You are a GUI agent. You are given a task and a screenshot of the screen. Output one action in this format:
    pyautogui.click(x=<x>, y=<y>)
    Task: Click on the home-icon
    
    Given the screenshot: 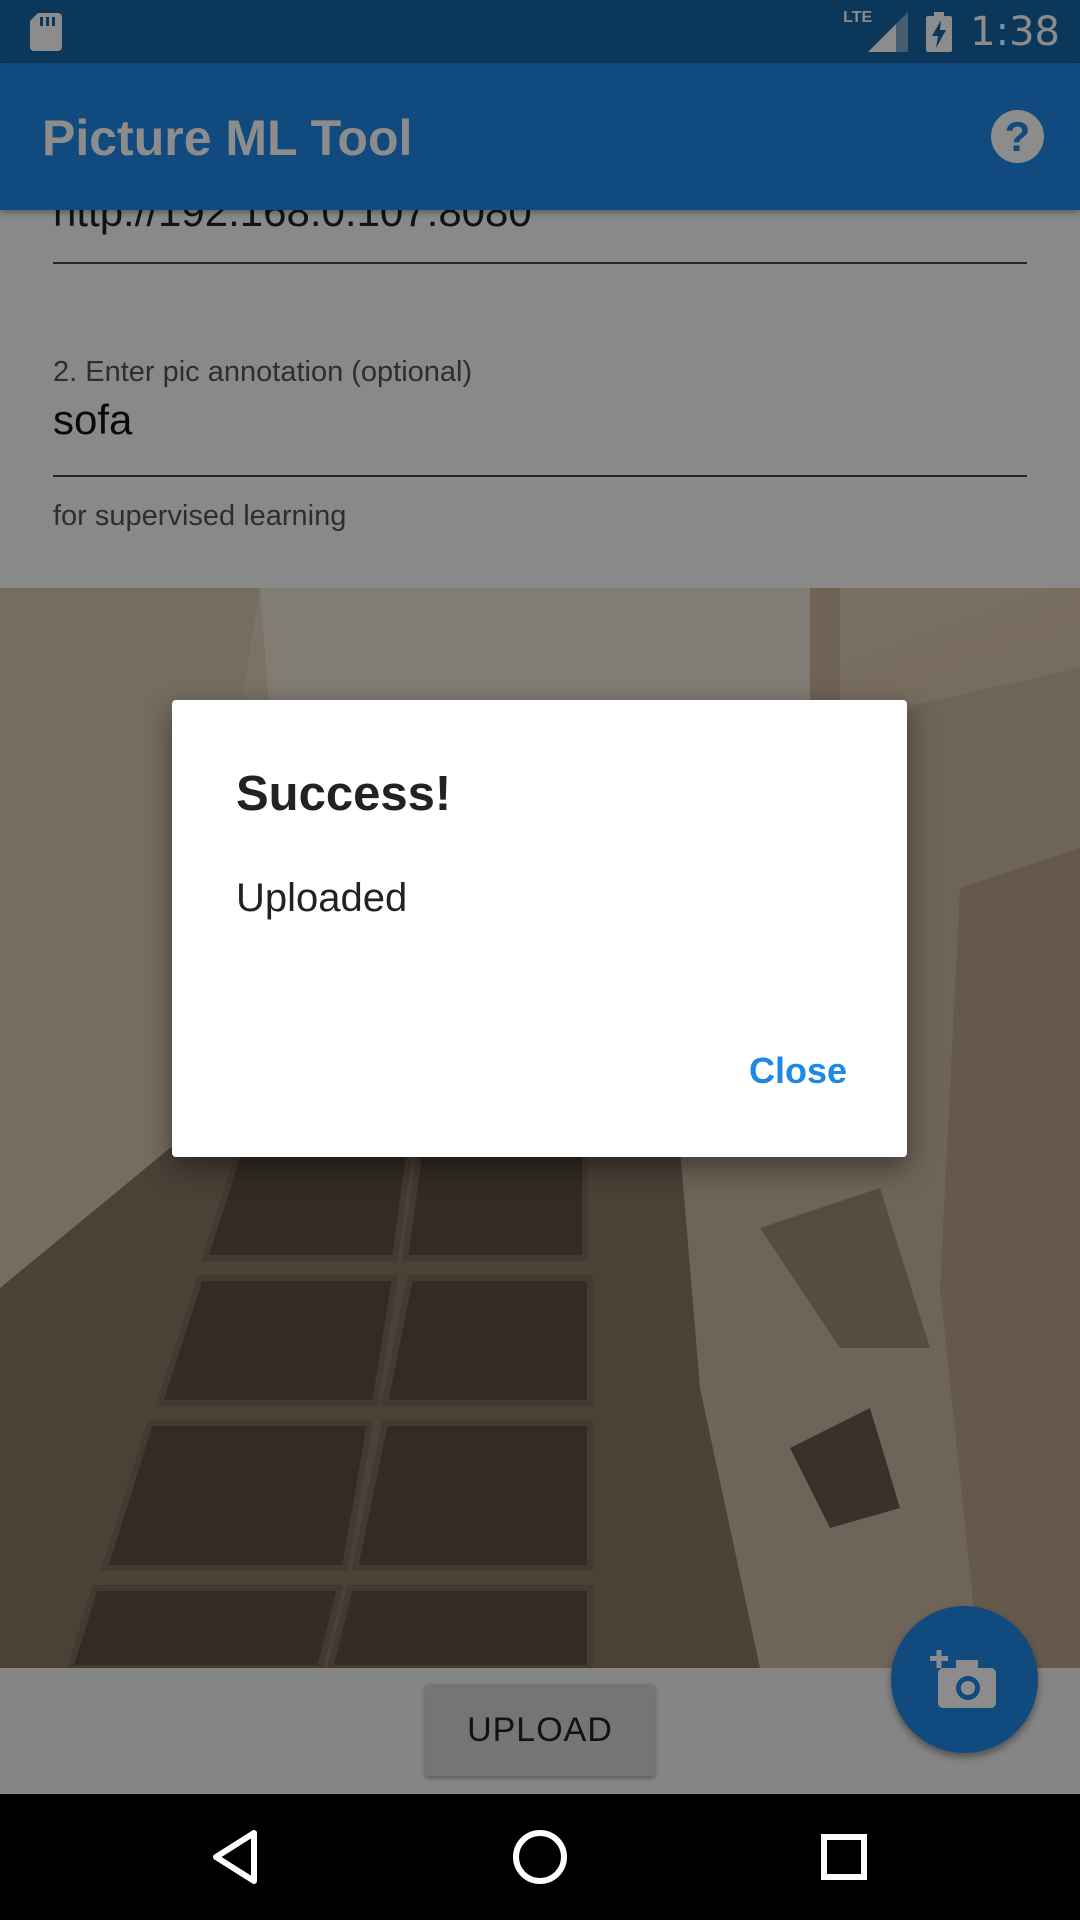 What is the action you would take?
    pyautogui.click(x=540, y=1857)
    